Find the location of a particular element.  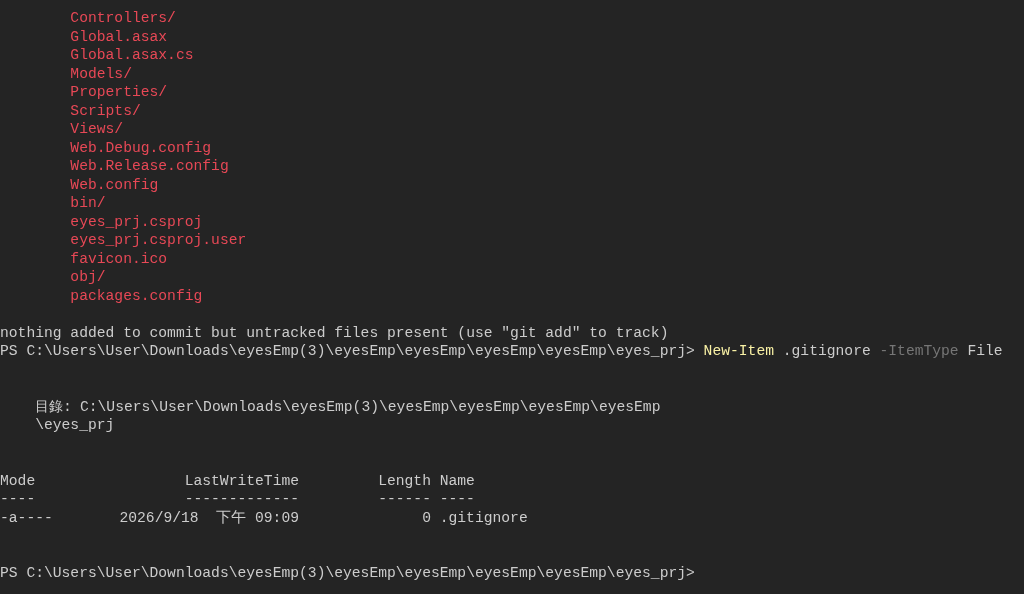

untracked-file: Global.asax.cs is located at coordinates (132, 55).